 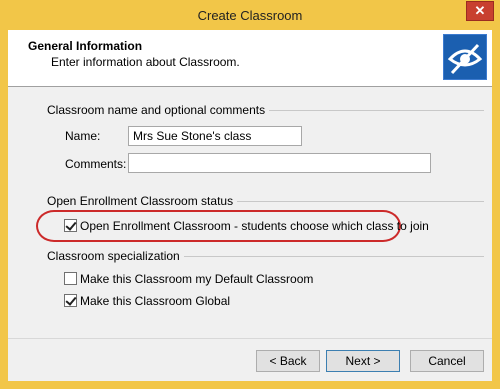 What do you see at coordinates (85, 46) in the screenshot?
I see `header-title: General Information` at bounding box center [85, 46].